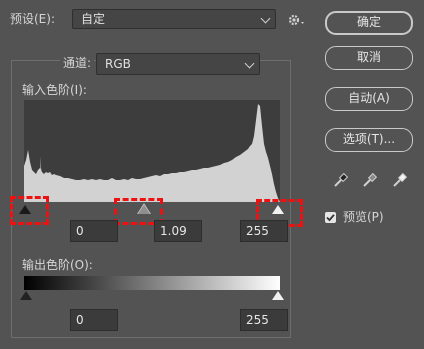 The image size is (424, 349). What do you see at coordinates (32, 19) in the screenshot?
I see `preset-label: 预设(E):` at bounding box center [32, 19].